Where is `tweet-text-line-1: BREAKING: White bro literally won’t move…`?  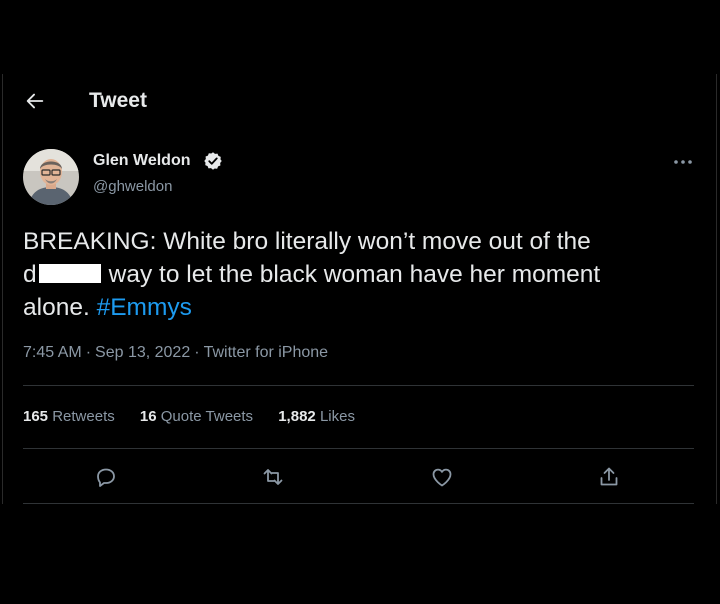
tweet-text-line-1: BREAKING: White bro literally won’t move… is located at coordinates (307, 241).